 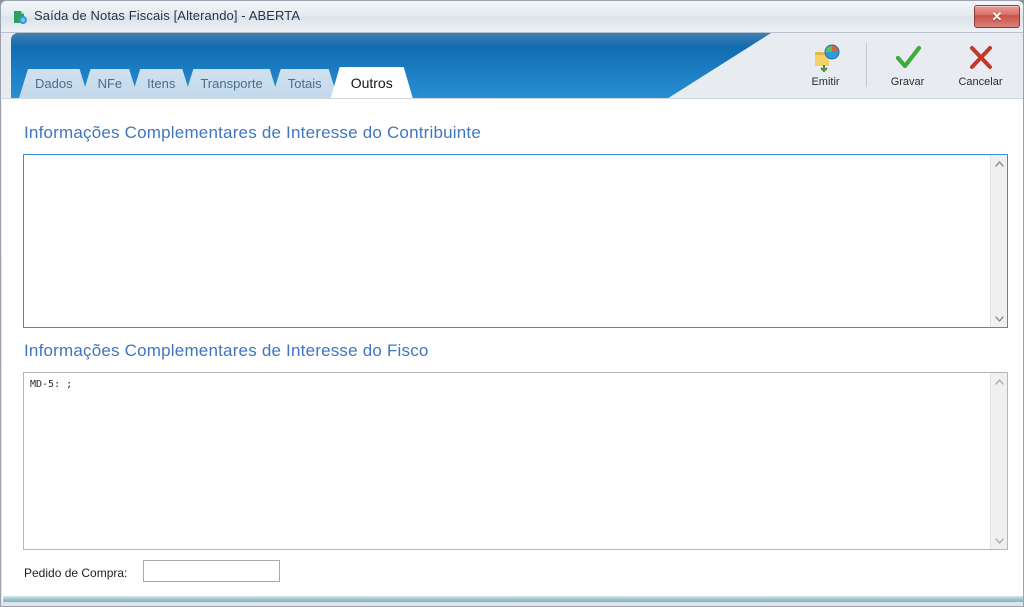 I want to click on publish-globe-icon, so click(x=826, y=58).